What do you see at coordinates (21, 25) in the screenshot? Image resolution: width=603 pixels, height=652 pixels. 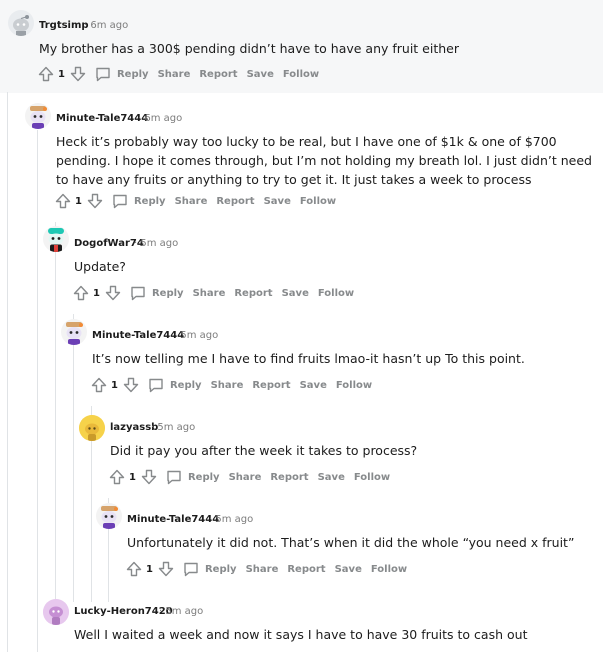 I see `snoo-avatar-gray-icon` at bounding box center [21, 25].